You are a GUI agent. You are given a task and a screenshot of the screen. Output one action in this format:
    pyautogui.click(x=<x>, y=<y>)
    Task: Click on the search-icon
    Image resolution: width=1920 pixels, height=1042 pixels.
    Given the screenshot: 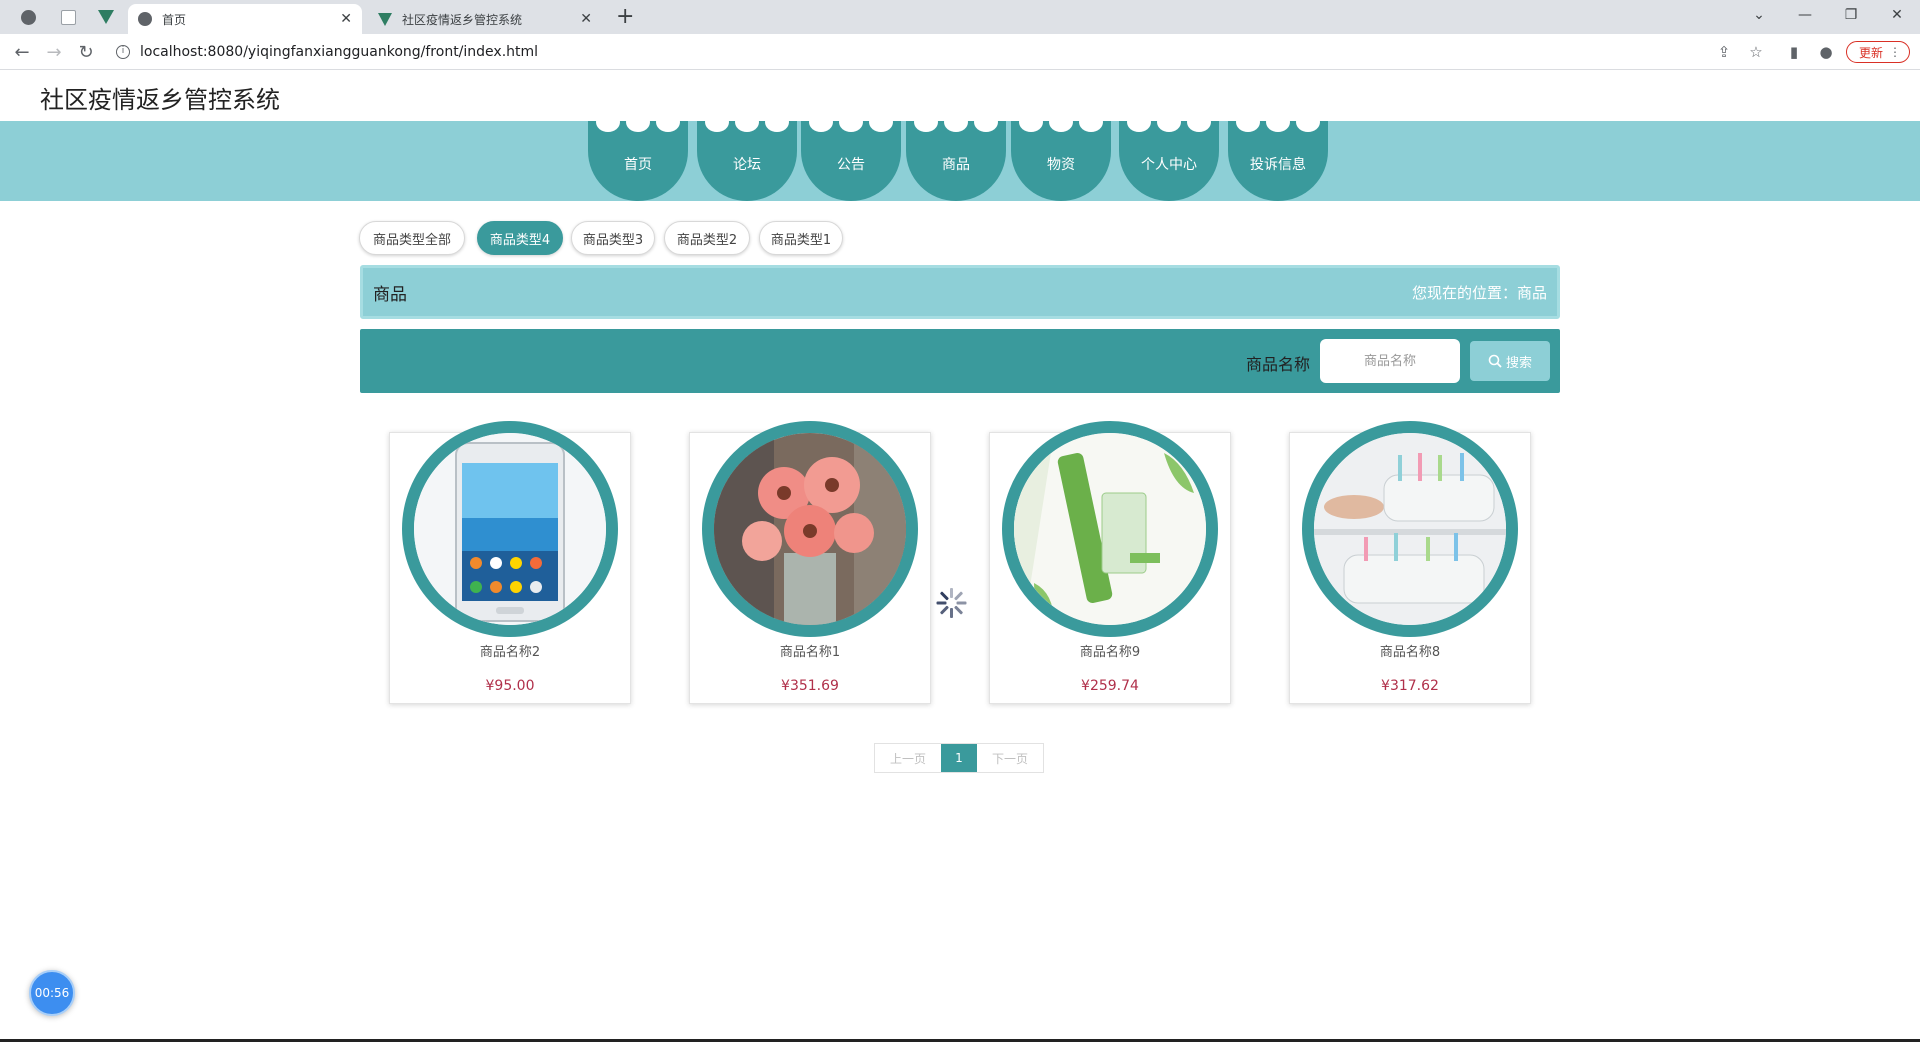 What is the action you would take?
    pyautogui.click(x=1495, y=361)
    